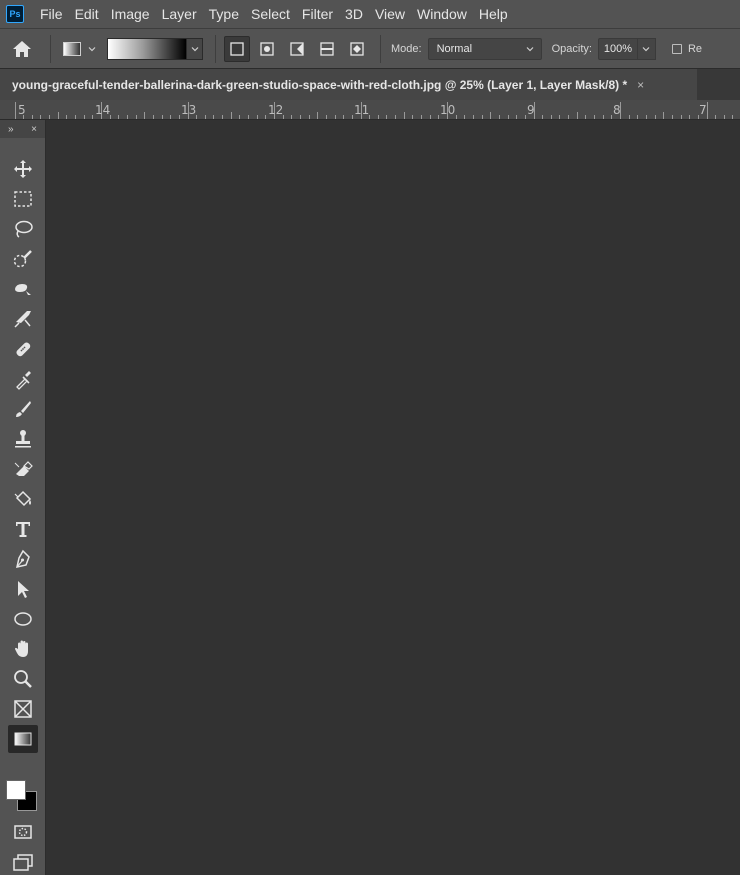 Image resolution: width=740 pixels, height=875 pixels. I want to click on linear-gradient-button, so click(237, 48).